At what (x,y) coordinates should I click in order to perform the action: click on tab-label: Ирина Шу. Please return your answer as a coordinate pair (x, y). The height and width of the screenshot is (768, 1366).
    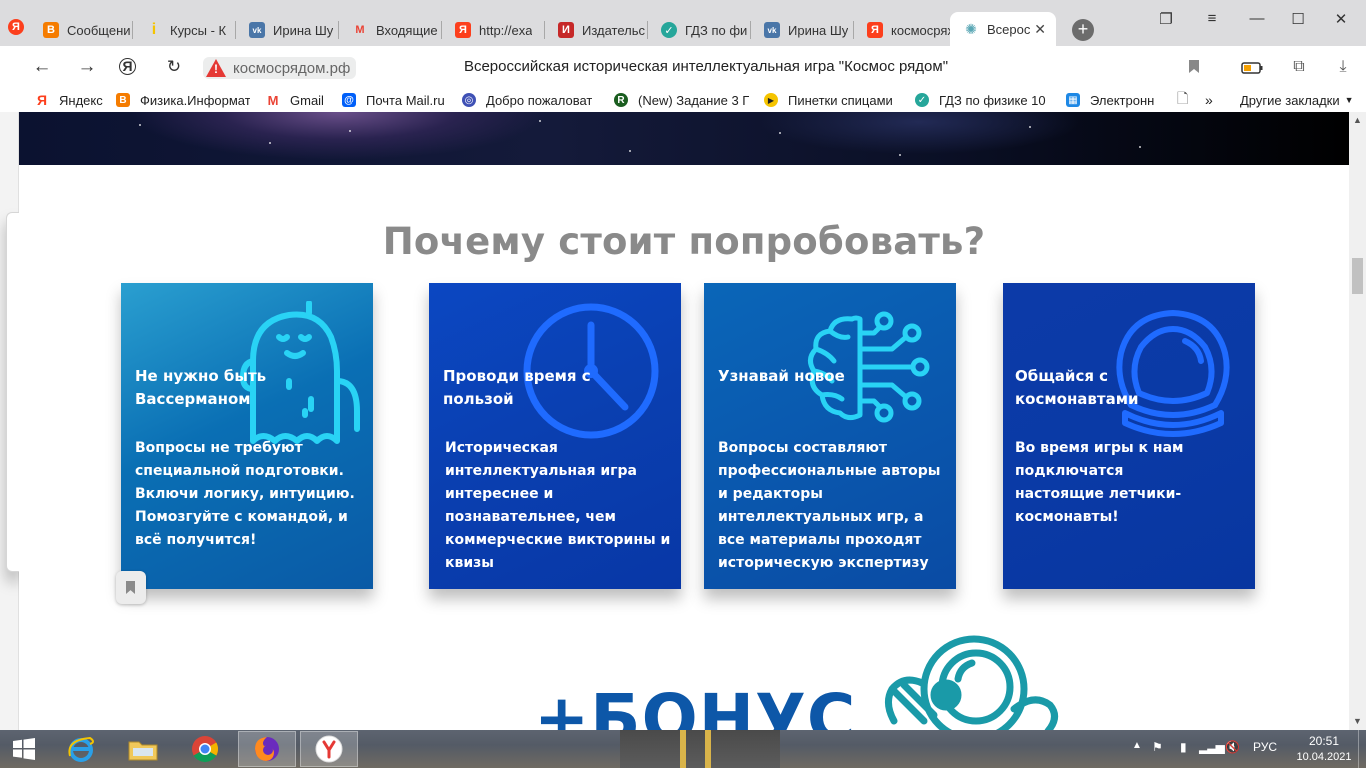
    Looking at the image, I should click on (818, 30).